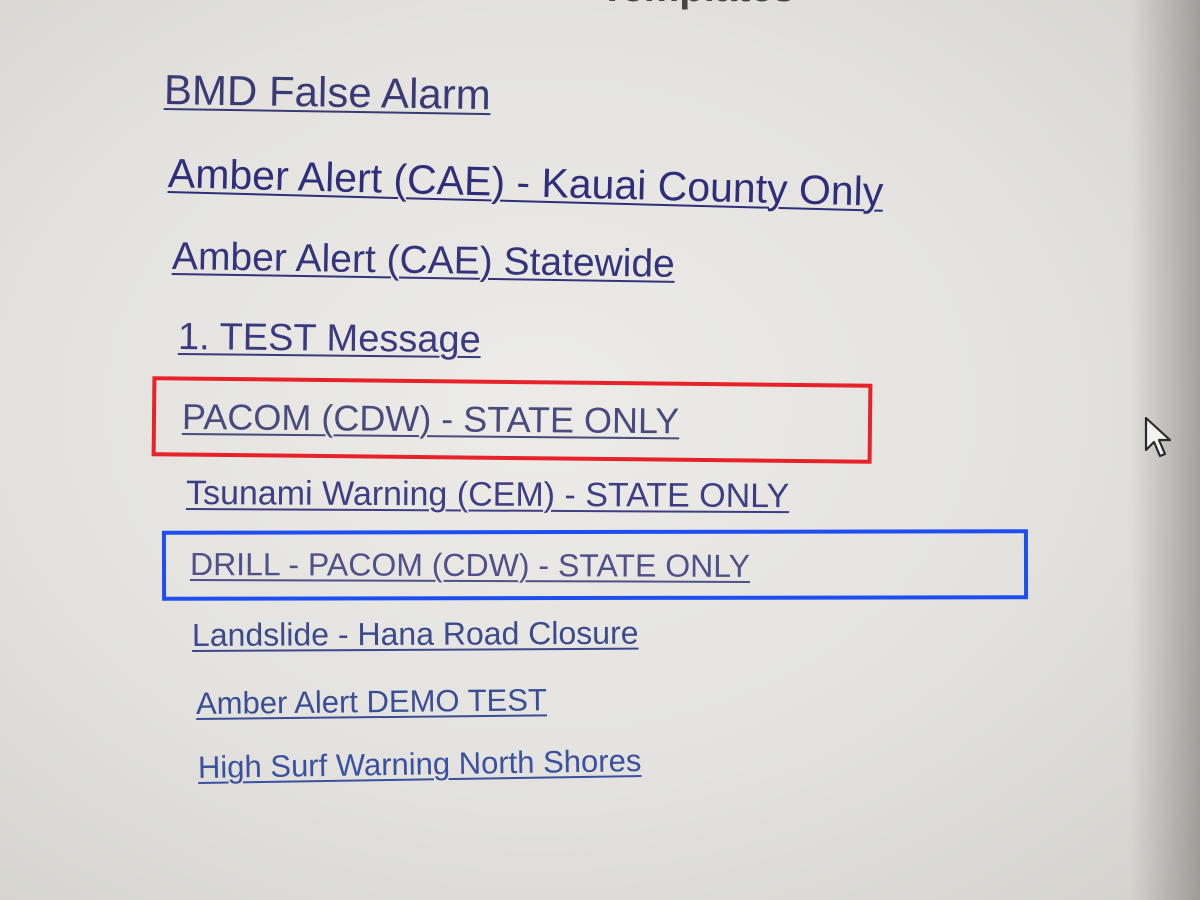 Image resolution: width=1200 pixels, height=900 pixels. What do you see at coordinates (525, 183) in the screenshot?
I see `template-link-amber-alert-kauai: Amber Alert (CAE) - Kauai County Only` at bounding box center [525, 183].